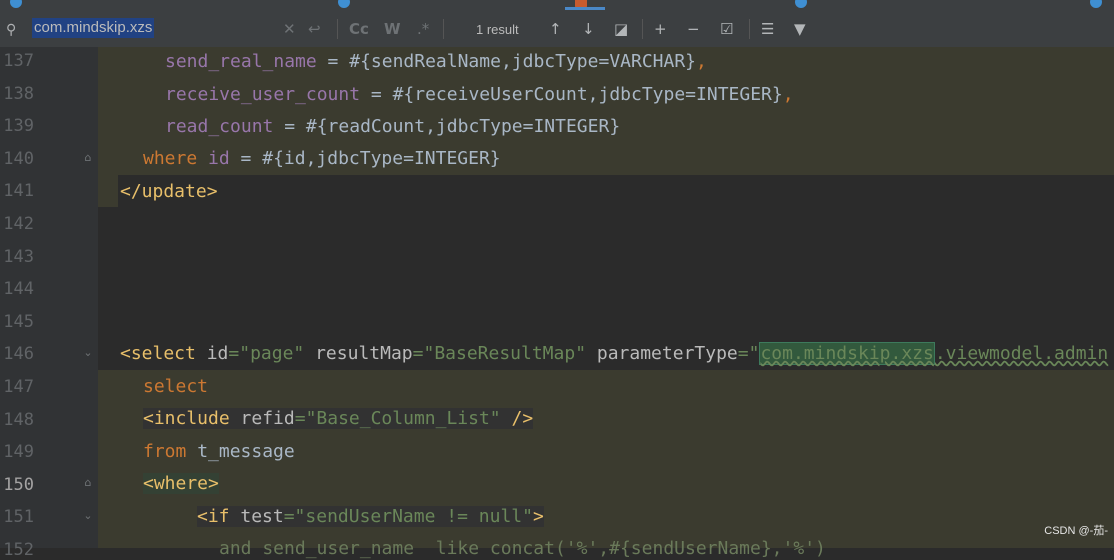 The height and width of the screenshot is (560, 1114). What do you see at coordinates (169, 191) in the screenshot?
I see `code-line: </update>` at bounding box center [169, 191].